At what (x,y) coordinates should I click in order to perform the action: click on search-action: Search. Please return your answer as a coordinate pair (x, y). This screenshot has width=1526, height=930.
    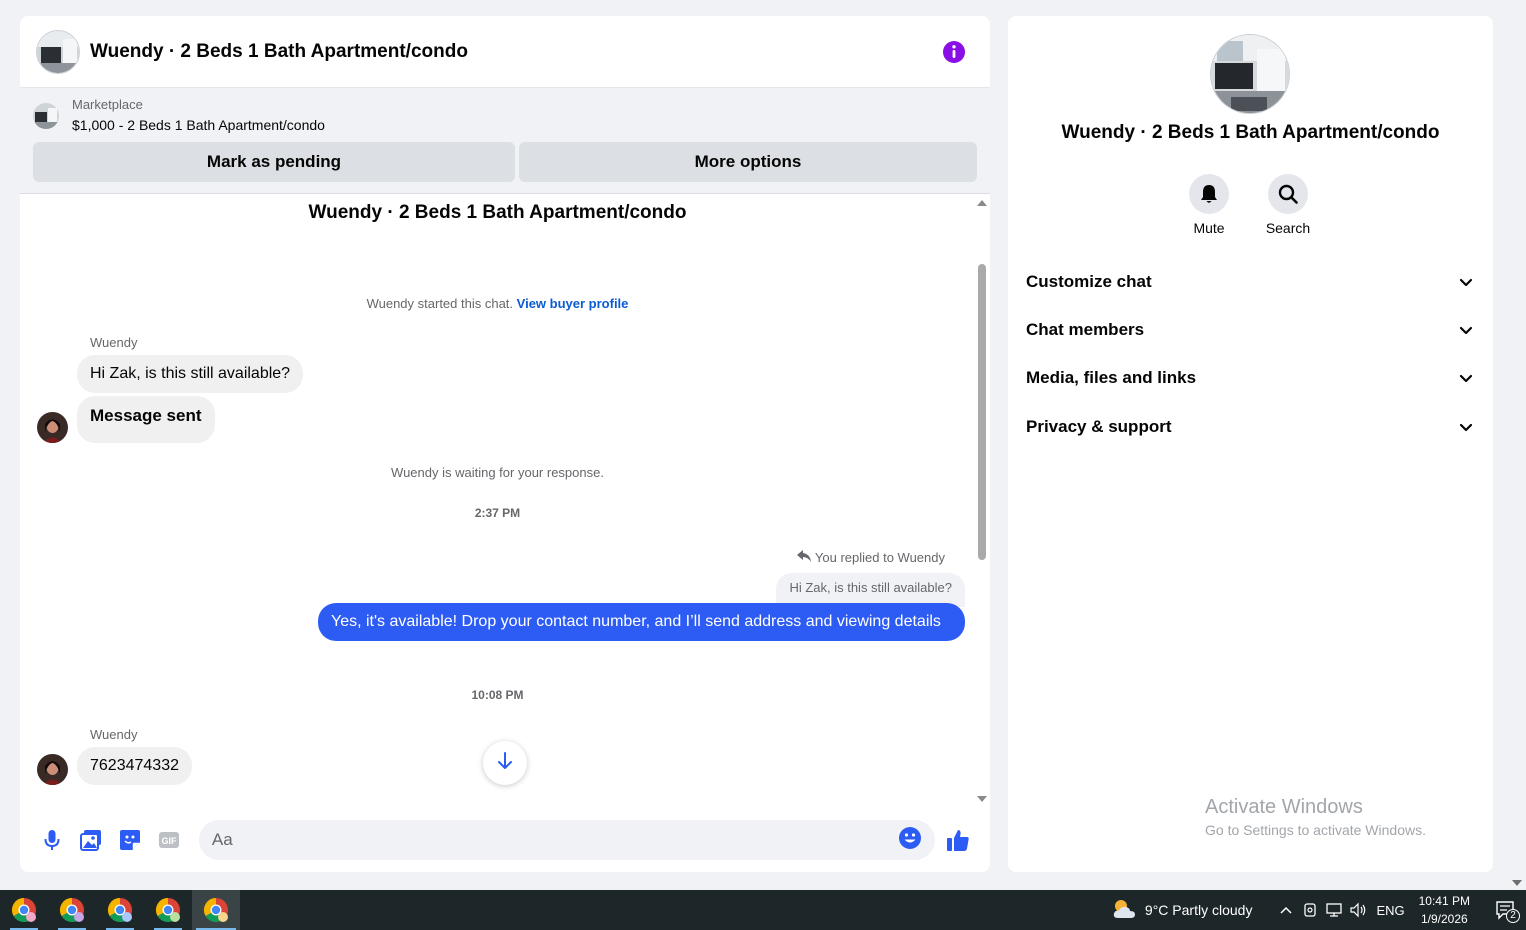
    Looking at the image, I should click on (1288, 205).